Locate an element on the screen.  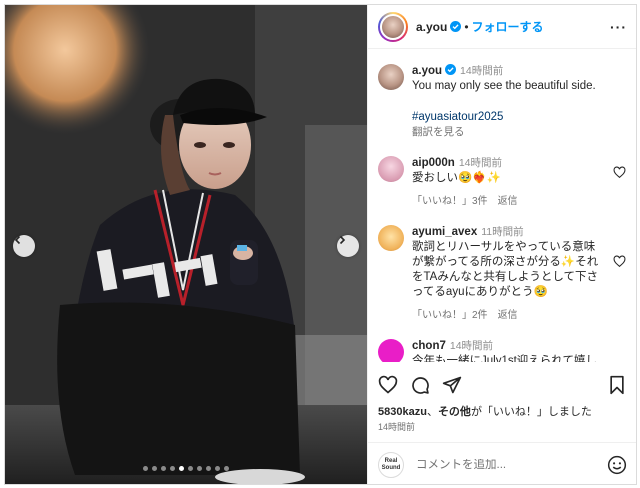
likes-others-link: その他 is located at coordinates (454, 412).